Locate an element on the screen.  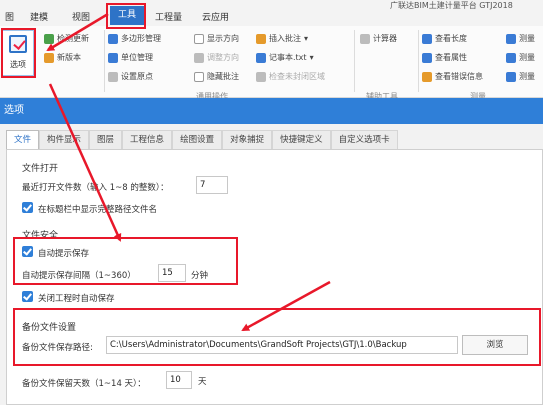
insert-annotation-label: 插入批注 is located at coordinates (285, 38).